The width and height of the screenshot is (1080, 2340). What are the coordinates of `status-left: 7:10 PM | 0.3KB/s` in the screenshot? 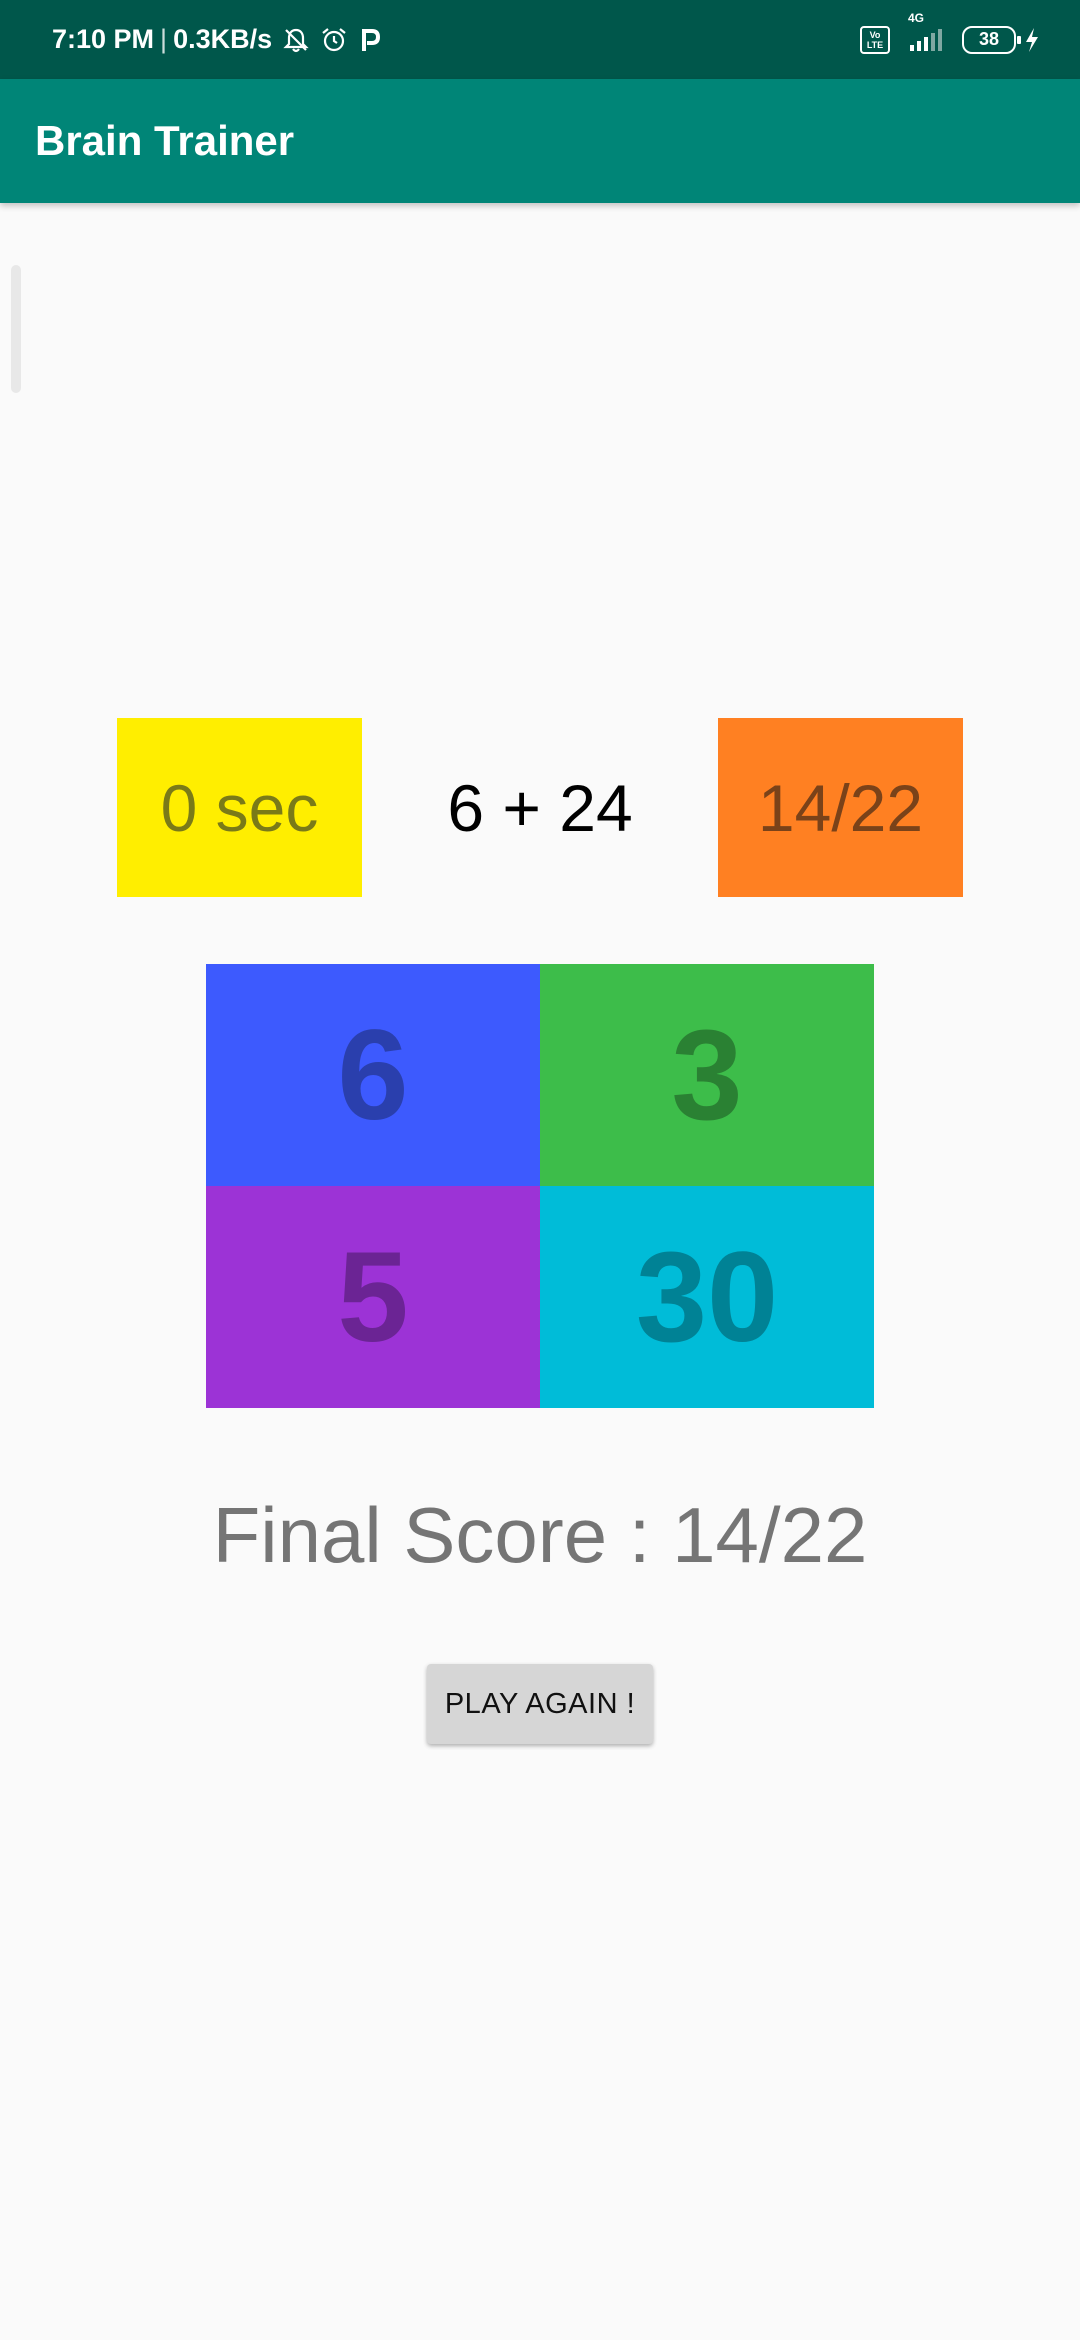 It's located at (217, 39).